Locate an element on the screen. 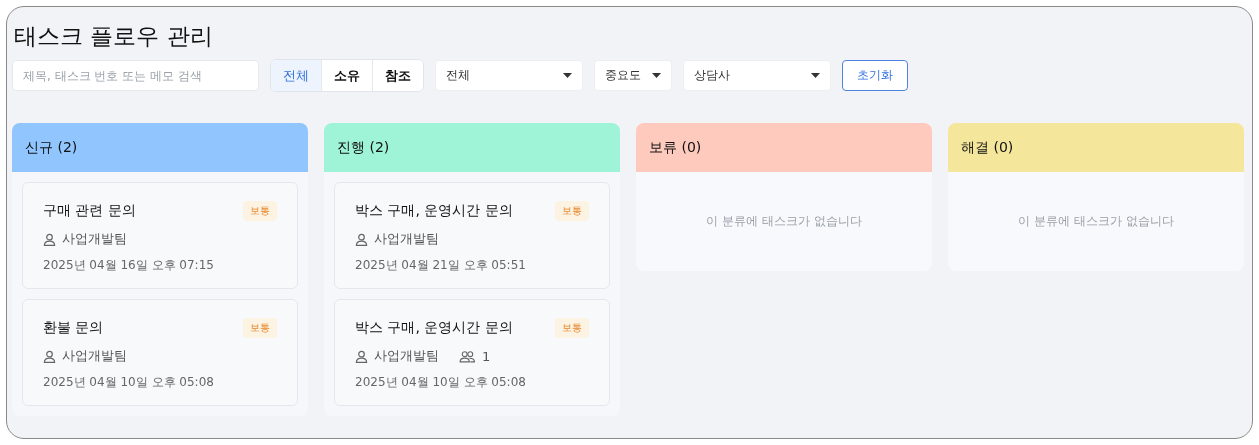  reset-button: 초기화 is located at coordinates (875, 75).